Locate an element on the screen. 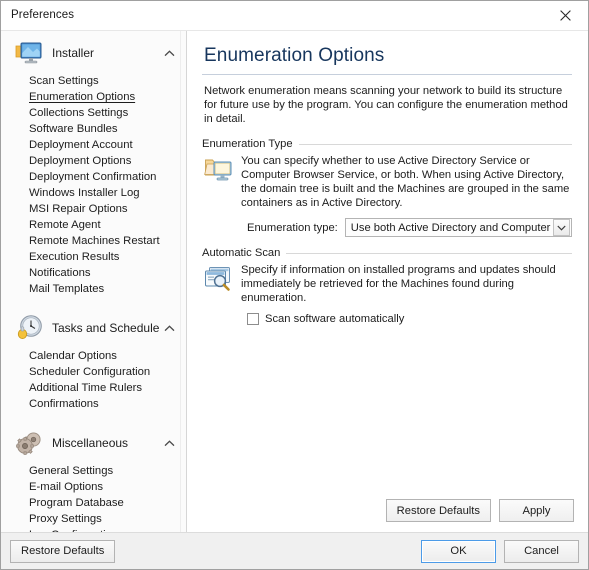 The width and height of the screenshot is (589, 570). sidebar-item-general-settings: General Settings is located at coordinates (93, 471).